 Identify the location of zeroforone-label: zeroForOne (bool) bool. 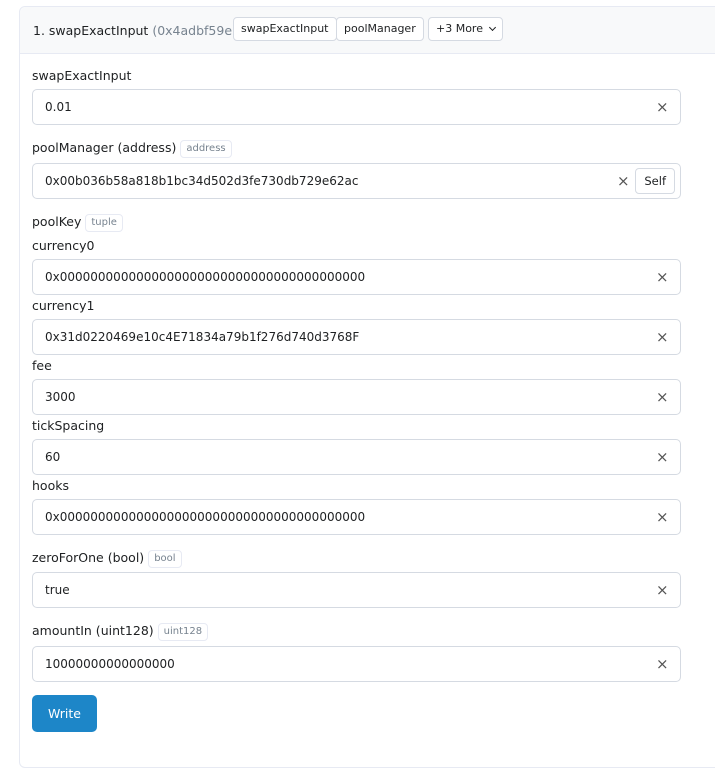
(107, 559).